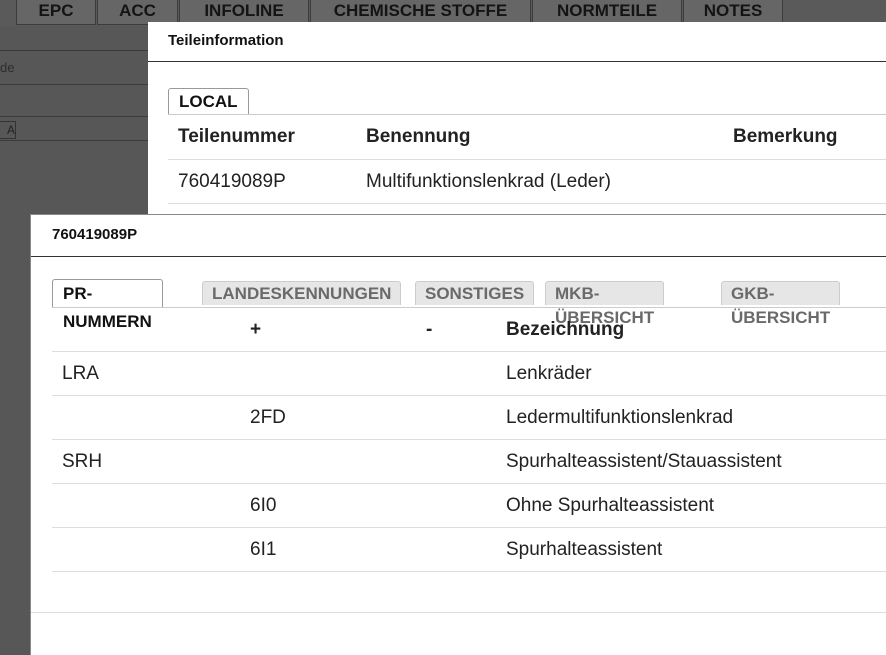  I want to click on cell-bezeichnung: Ledermultifunktionslenkrad, so click(619, 418).